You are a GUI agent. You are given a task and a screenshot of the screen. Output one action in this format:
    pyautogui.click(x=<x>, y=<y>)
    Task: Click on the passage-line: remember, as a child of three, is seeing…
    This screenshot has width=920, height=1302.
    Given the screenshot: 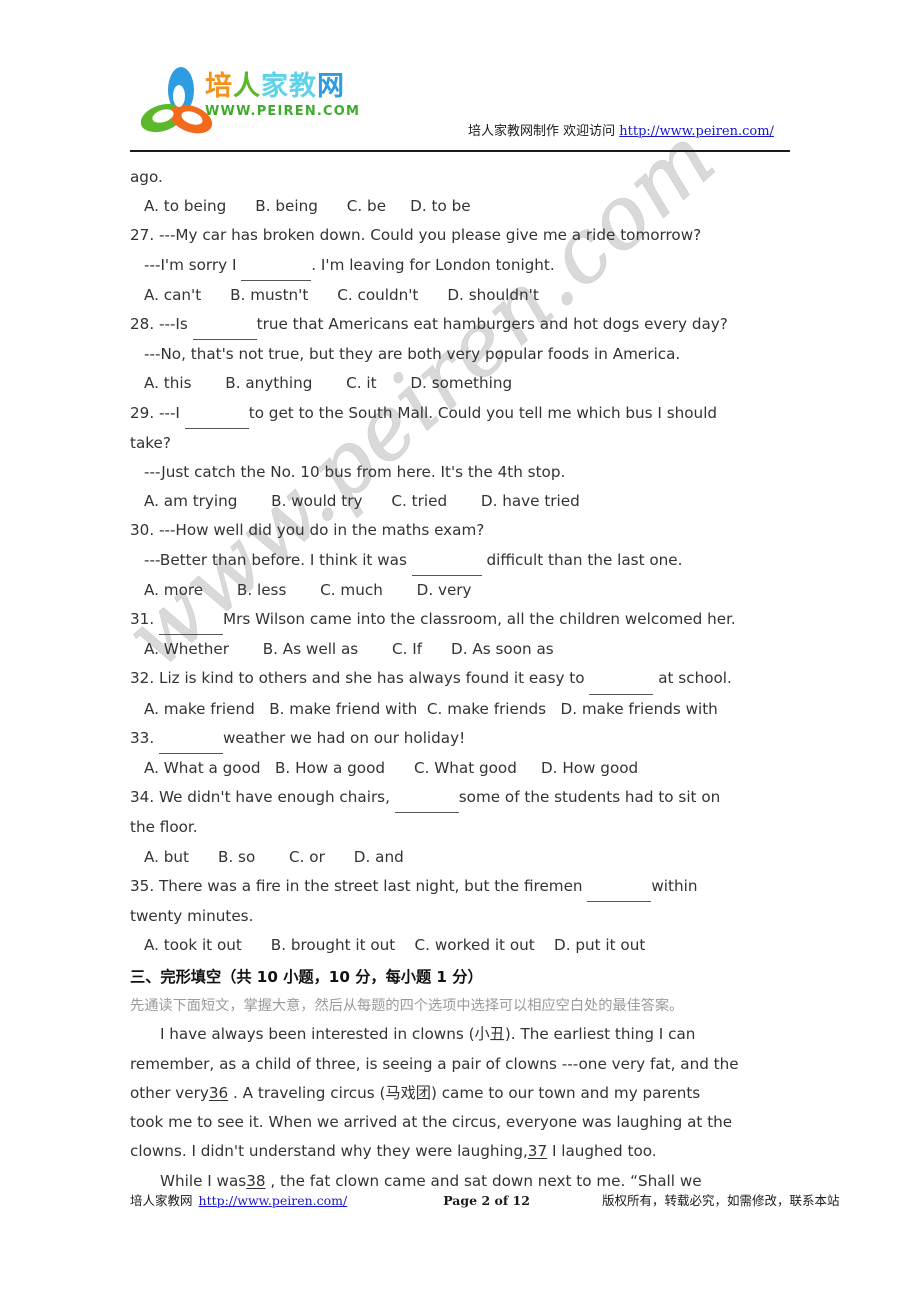 What is the action you would take?
    pyautogui.click(x=462, y=1064)
    